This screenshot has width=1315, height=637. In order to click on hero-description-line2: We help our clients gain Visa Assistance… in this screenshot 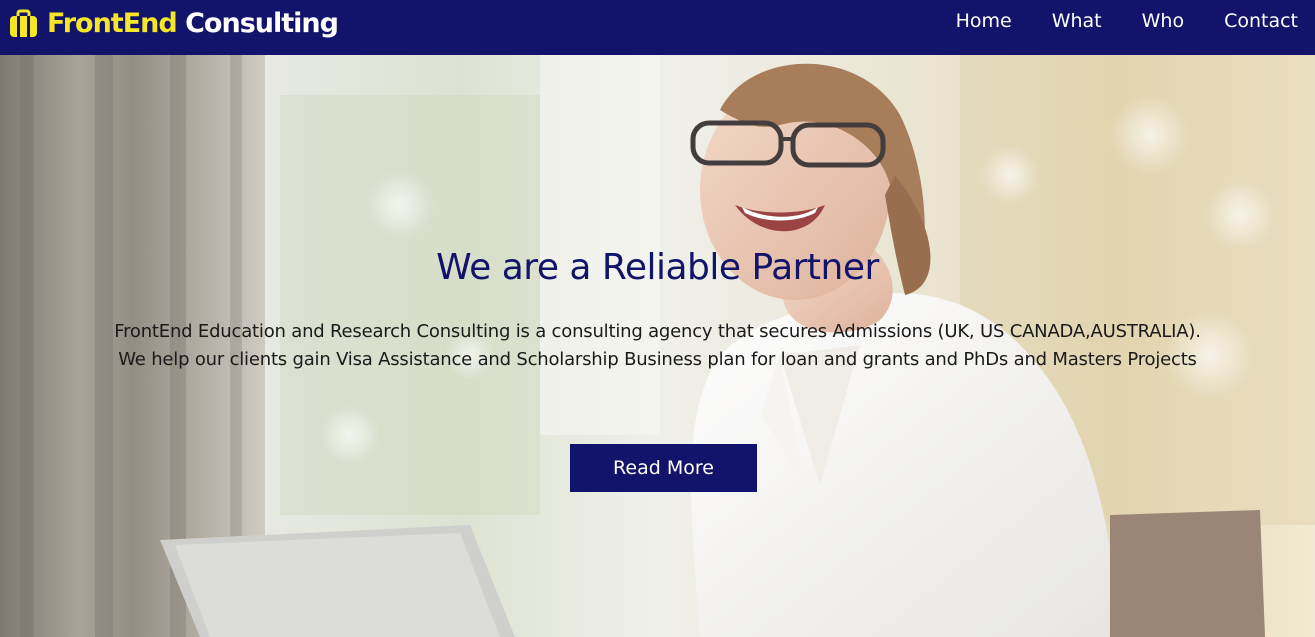, I will do `click(657, 359)`.